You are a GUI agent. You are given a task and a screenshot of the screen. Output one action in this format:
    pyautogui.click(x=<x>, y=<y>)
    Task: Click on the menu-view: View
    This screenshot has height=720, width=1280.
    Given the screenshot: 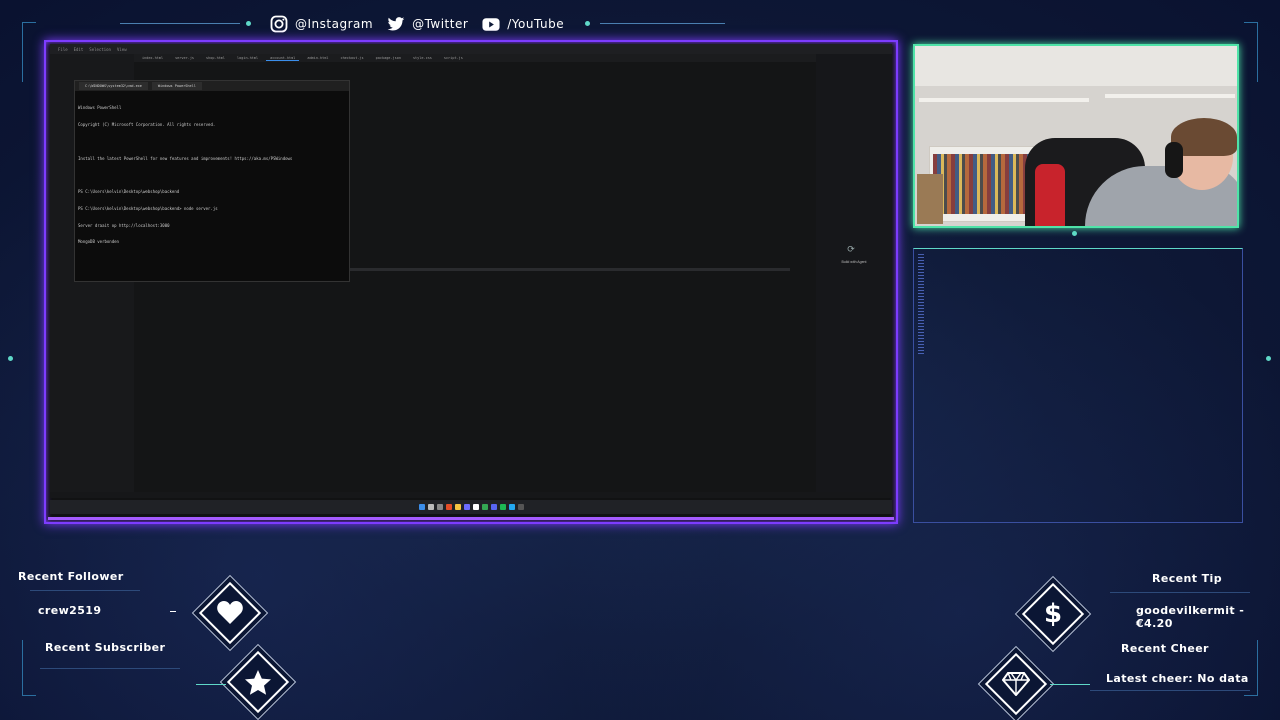 What is the action you would take?
    pyautogui.click(x=122, y=49)
    